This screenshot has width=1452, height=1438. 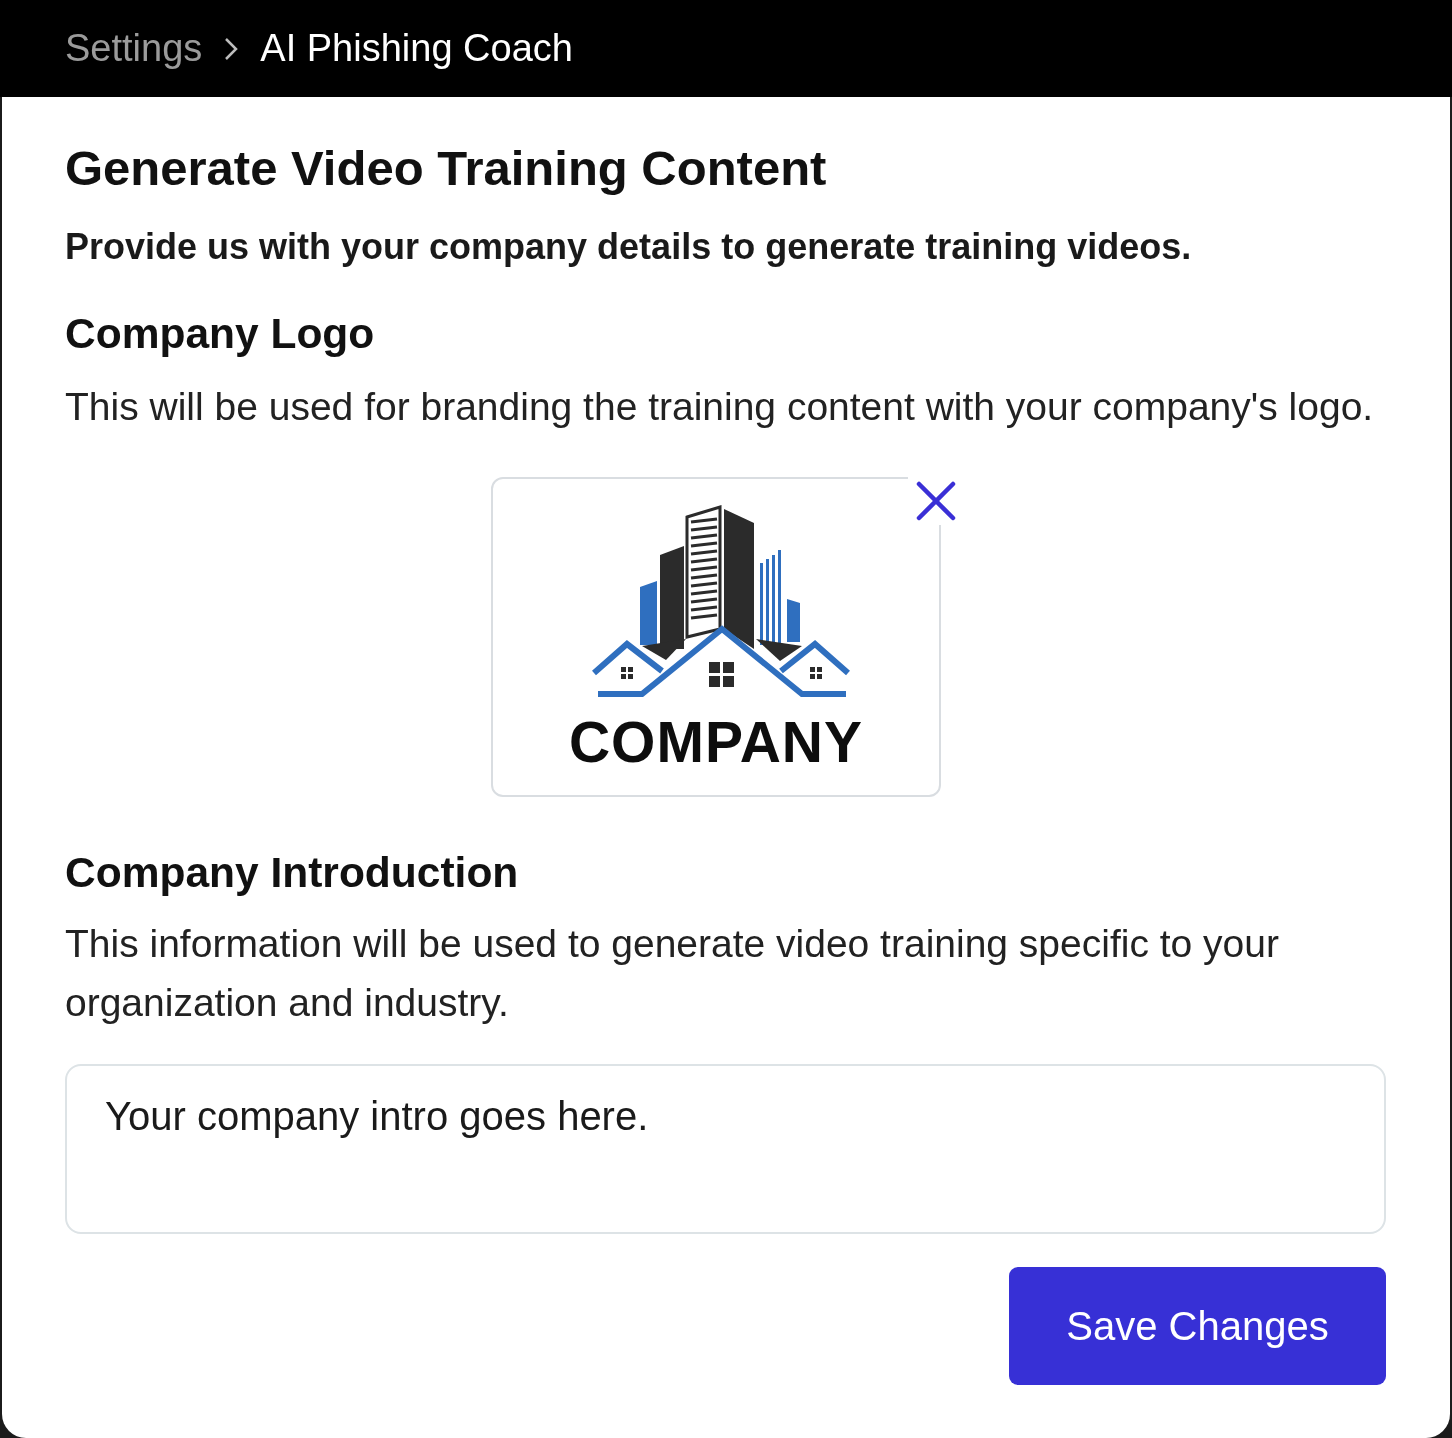 I want to click on section-heading: Company Introduction, so click(x=292, y=873).